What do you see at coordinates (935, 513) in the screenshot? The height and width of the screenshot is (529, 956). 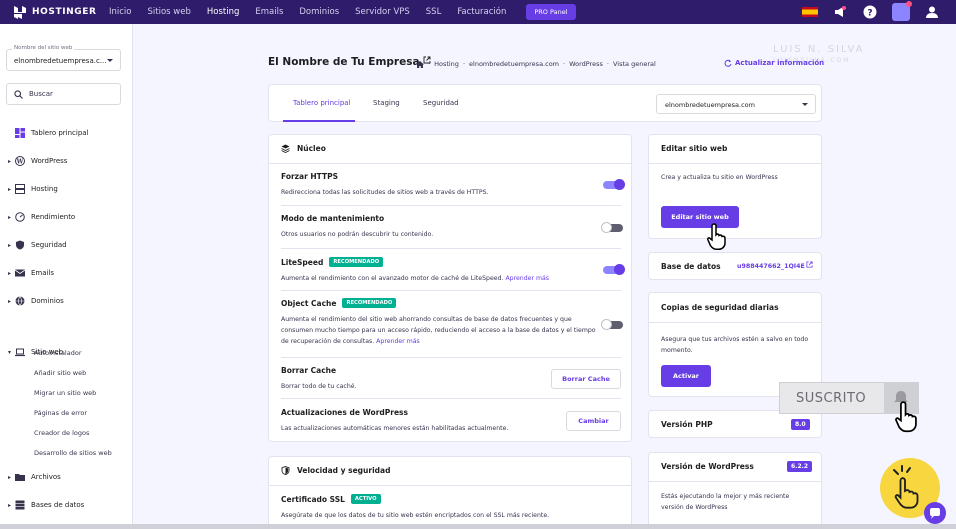 I see `chat-button` at bounding box center [935, 513].